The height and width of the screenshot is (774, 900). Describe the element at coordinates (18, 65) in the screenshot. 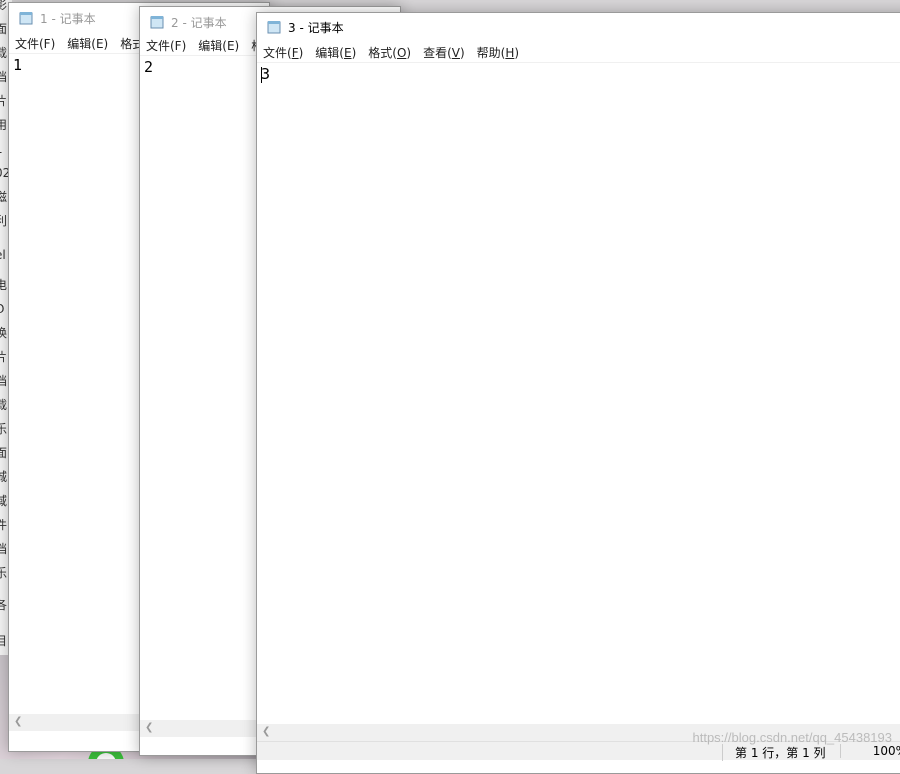

I see `editor-content: 1` at that location.